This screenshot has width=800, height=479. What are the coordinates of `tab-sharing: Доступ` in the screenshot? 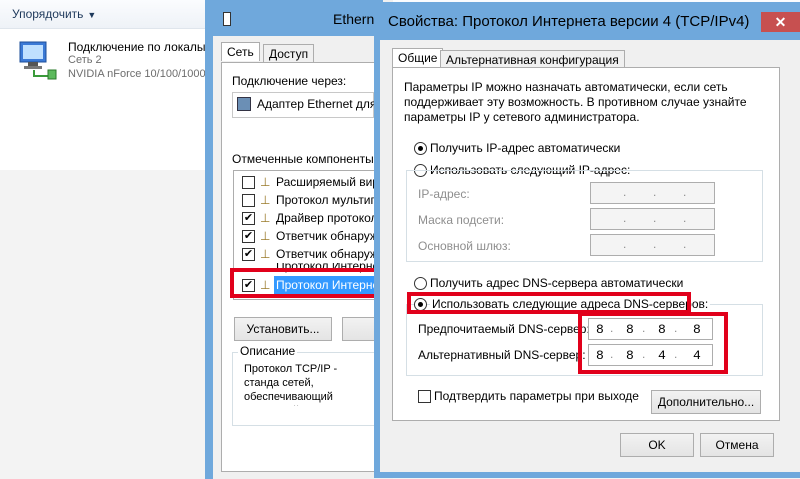 It's located at (289, 53).